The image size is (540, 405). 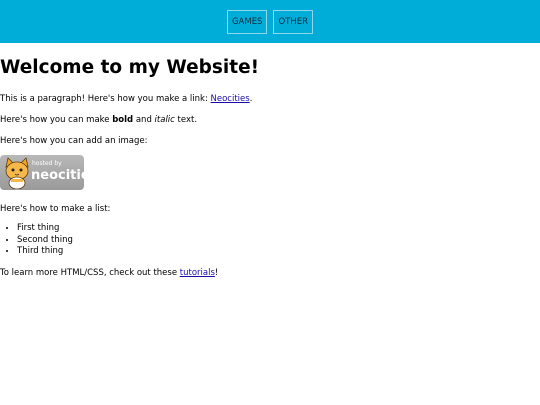 What do you see at coordinates (45, 229) in the screenshot?
I see `list-item: First thing` at bounding box center [45, 229].